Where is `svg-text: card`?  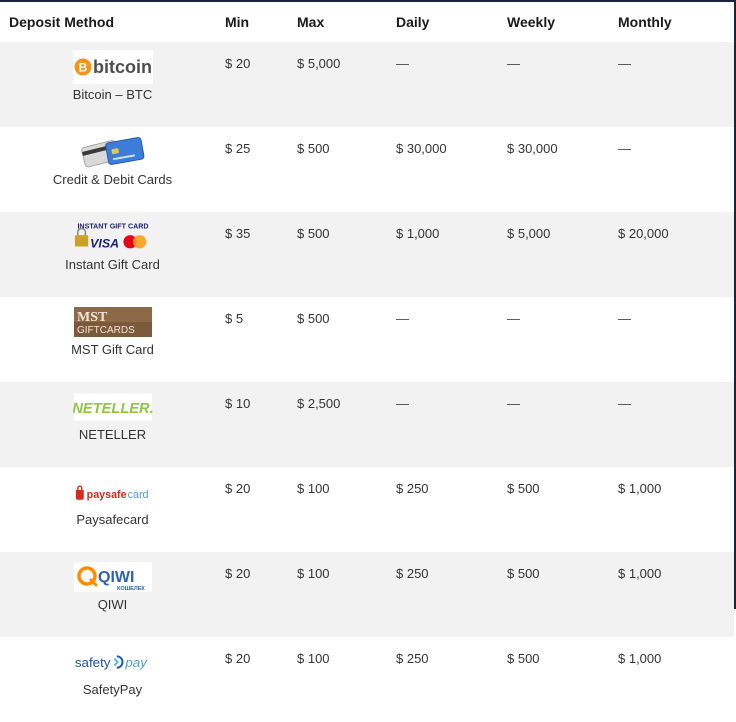 svg-text: card is located at coordinates (137, 495).